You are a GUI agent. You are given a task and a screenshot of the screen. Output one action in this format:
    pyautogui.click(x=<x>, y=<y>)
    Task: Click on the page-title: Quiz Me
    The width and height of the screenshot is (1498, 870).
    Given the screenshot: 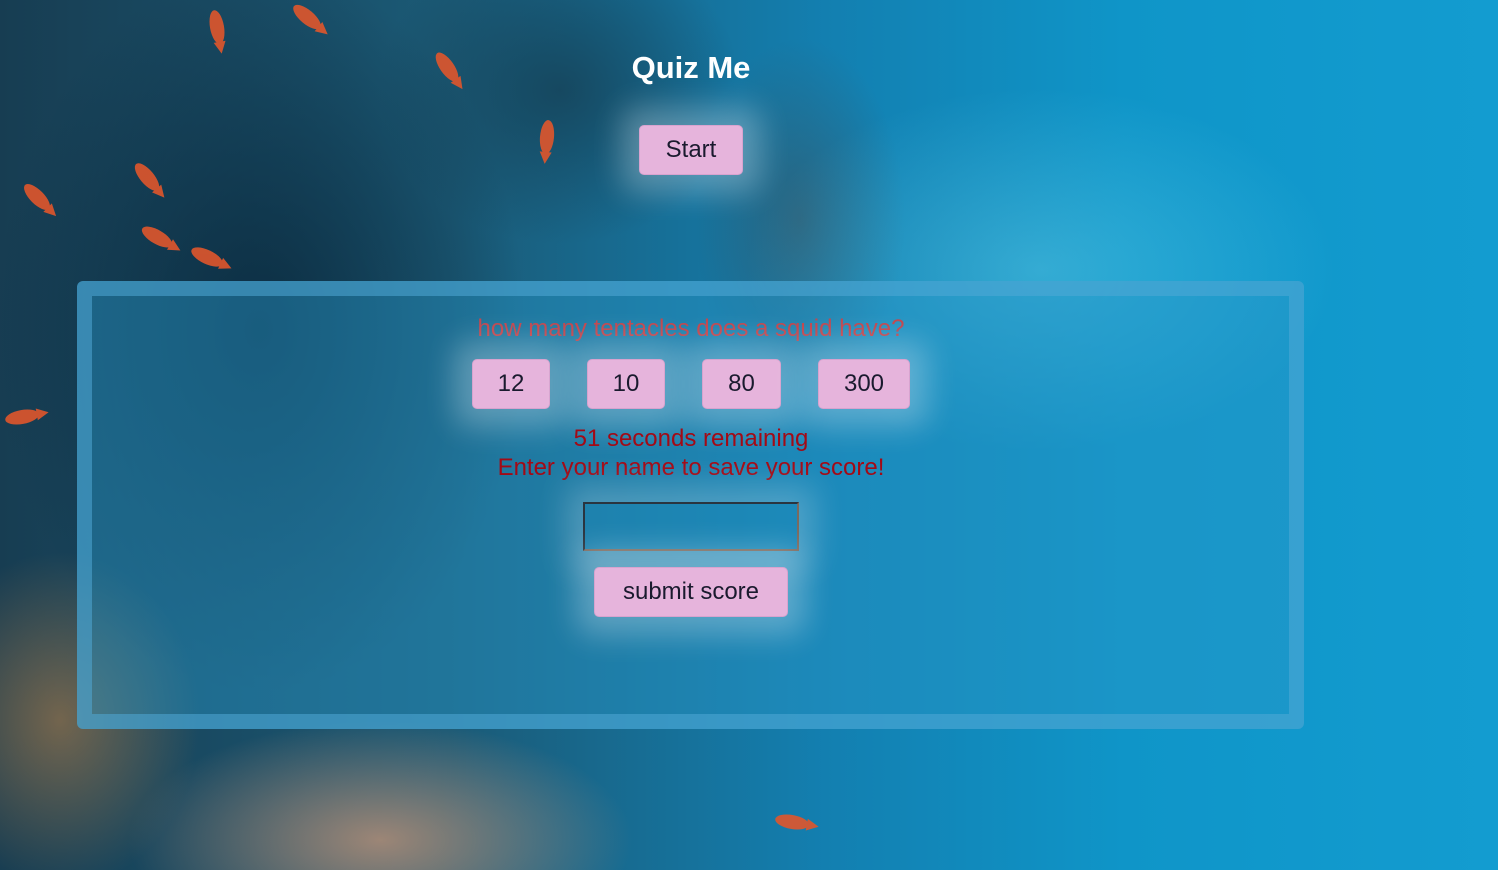 What is the action you would take?
    pyautogui.click(x=691, y=67)
    